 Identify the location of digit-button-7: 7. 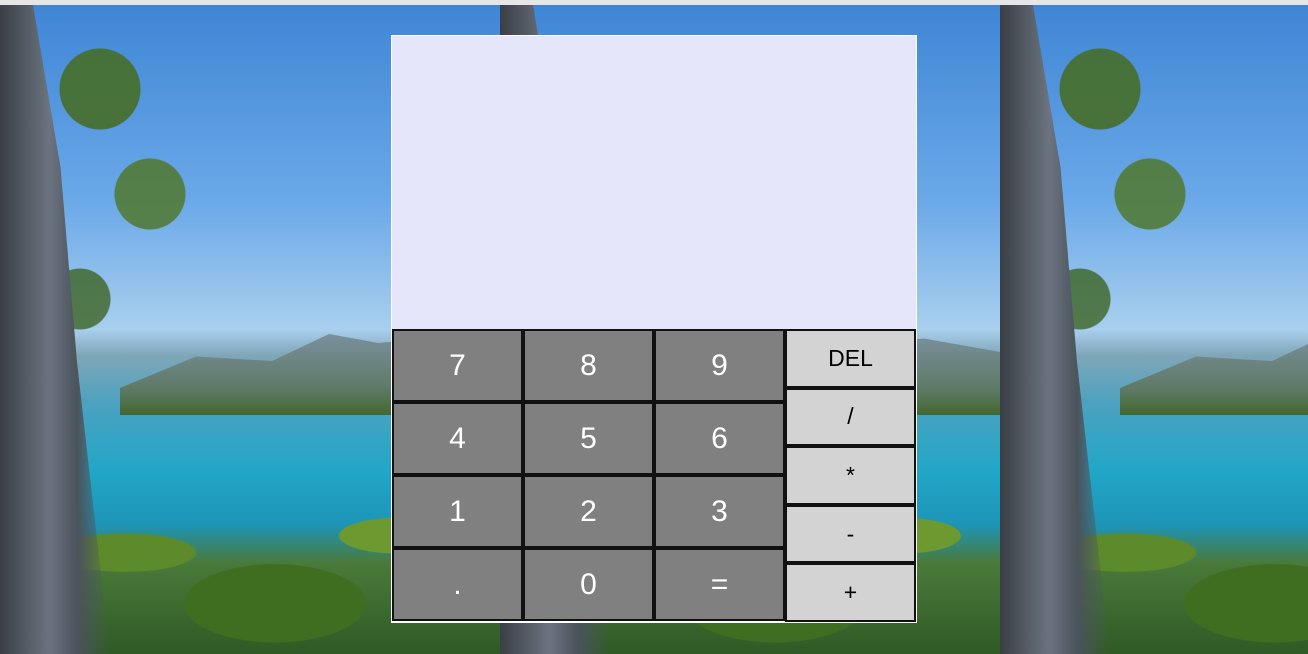
(457, 365).